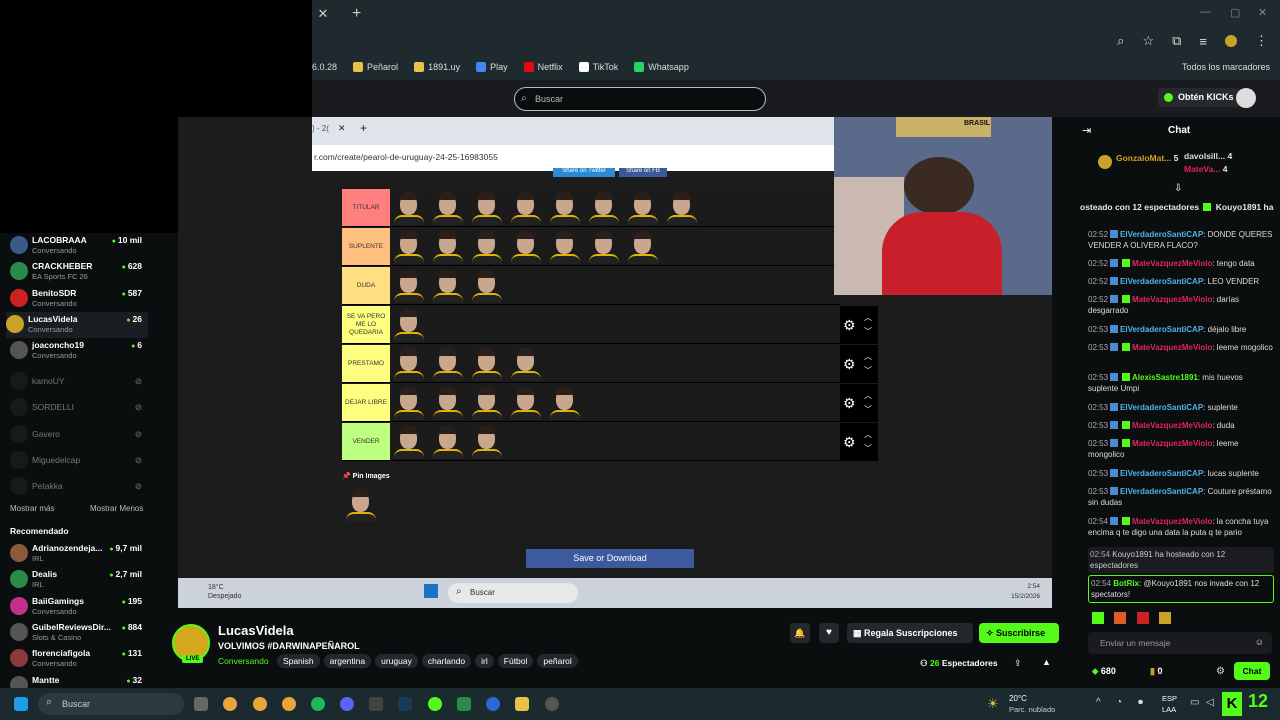  I want to click on stream-tag: peñarol, so click(557, 661).